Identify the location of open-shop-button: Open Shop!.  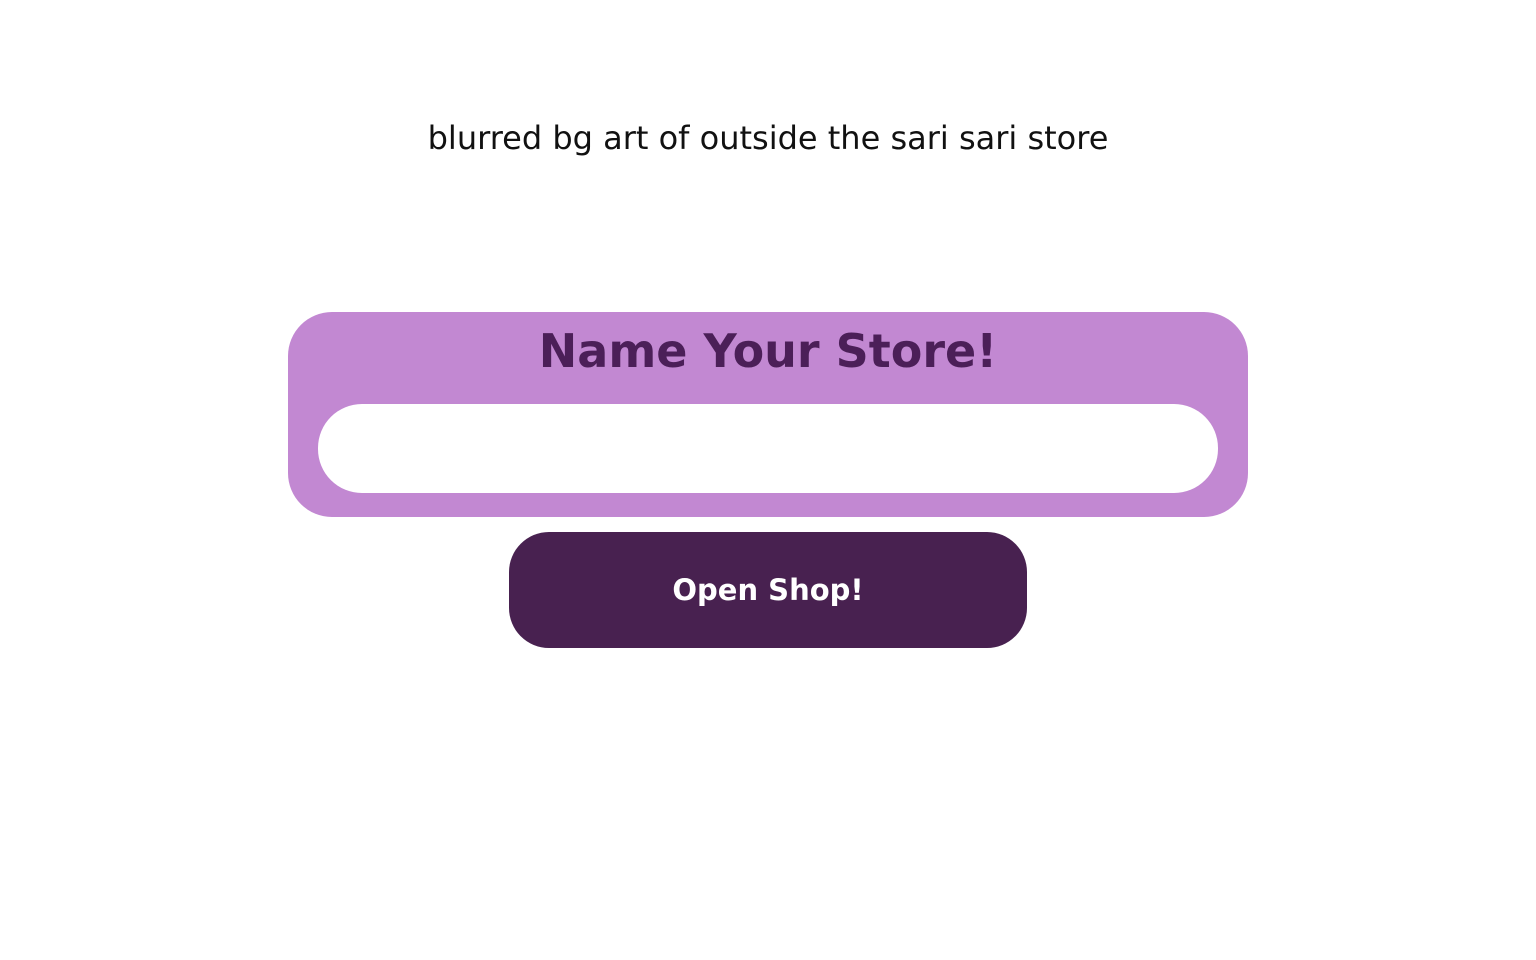
(768, 590).